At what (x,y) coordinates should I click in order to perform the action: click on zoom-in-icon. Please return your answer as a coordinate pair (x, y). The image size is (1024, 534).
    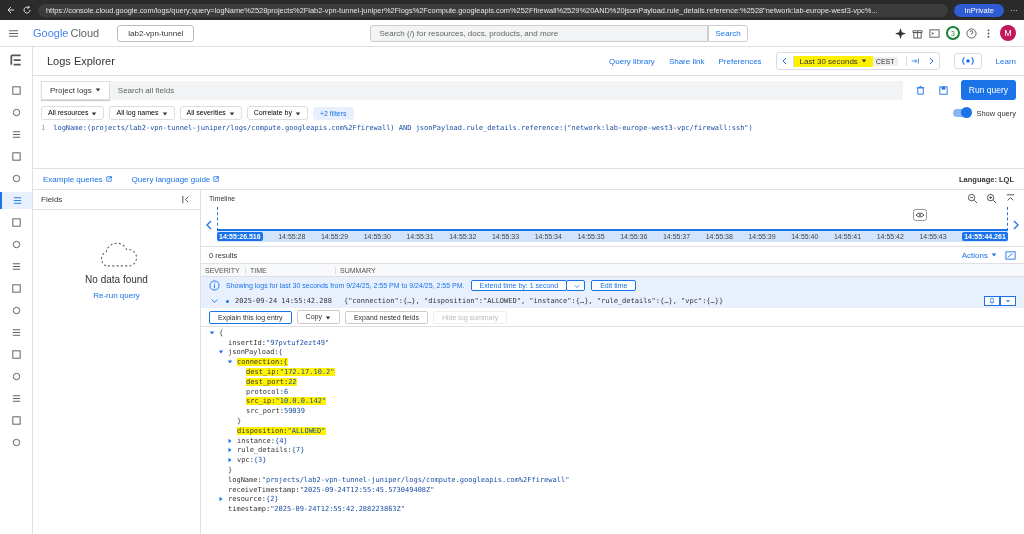
    Looking at the image, I should click on (991, 198).